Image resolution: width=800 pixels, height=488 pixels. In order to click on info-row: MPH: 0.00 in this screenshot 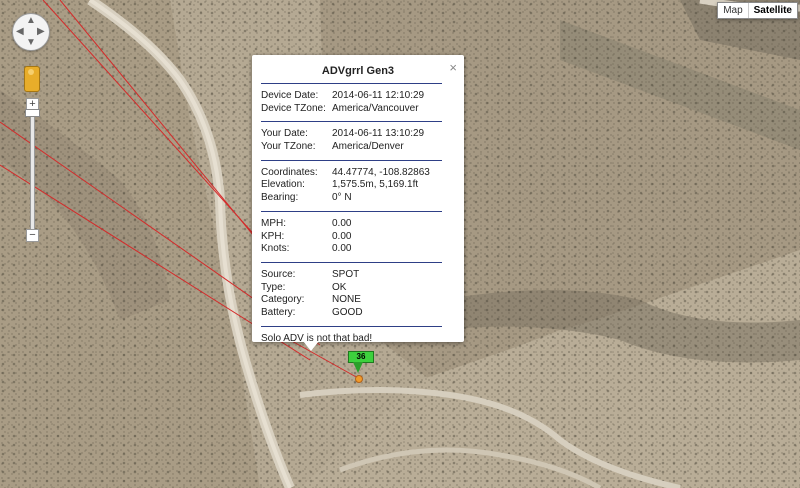, I will do `click(351, 224)`.